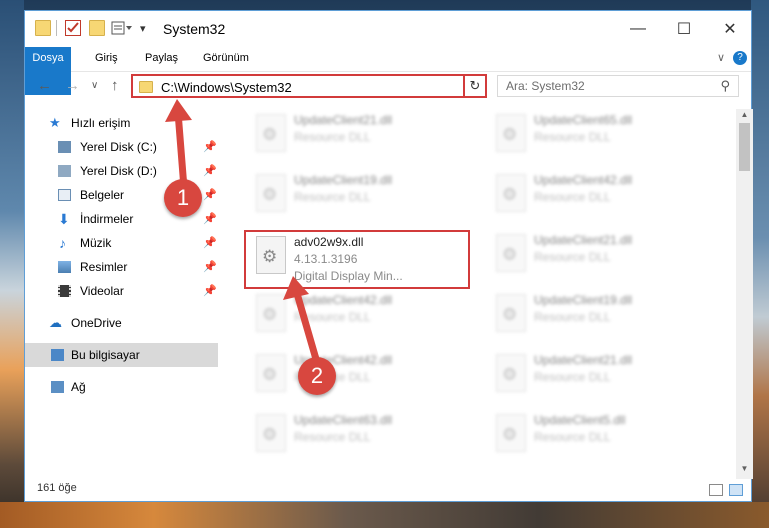 The width and height of the screenshot is (769, 528). Describe the element at coordinates (178, 110) in the screenshot. I see `arrow-1-head` at that location.